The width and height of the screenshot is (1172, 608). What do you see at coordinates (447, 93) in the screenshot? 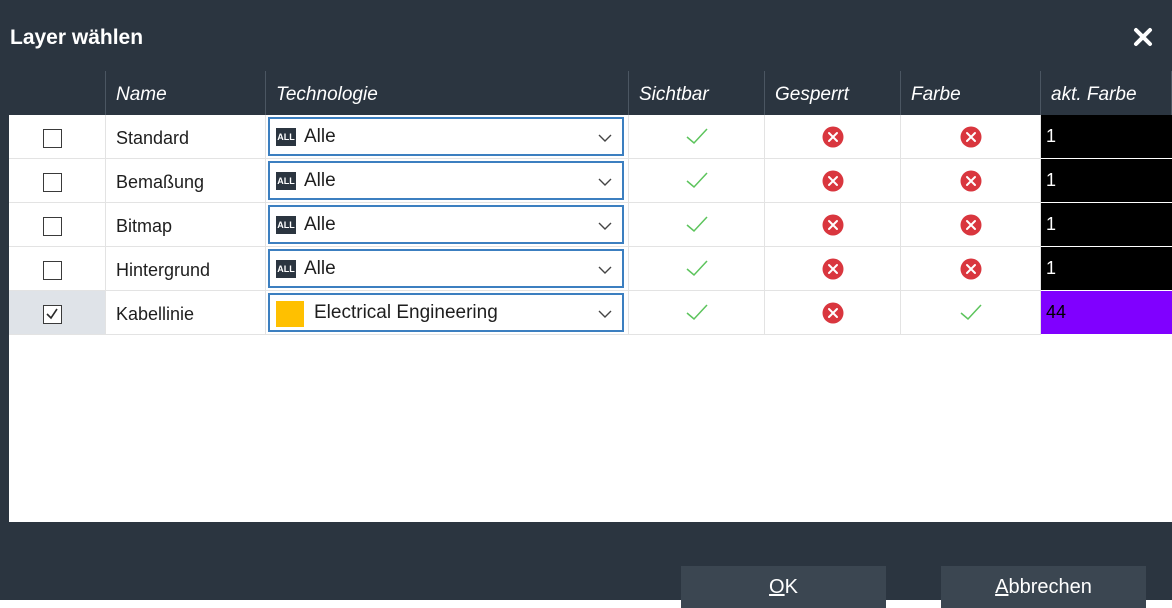
I see `header-technology: Technologie` at bounding box center [447, 93].